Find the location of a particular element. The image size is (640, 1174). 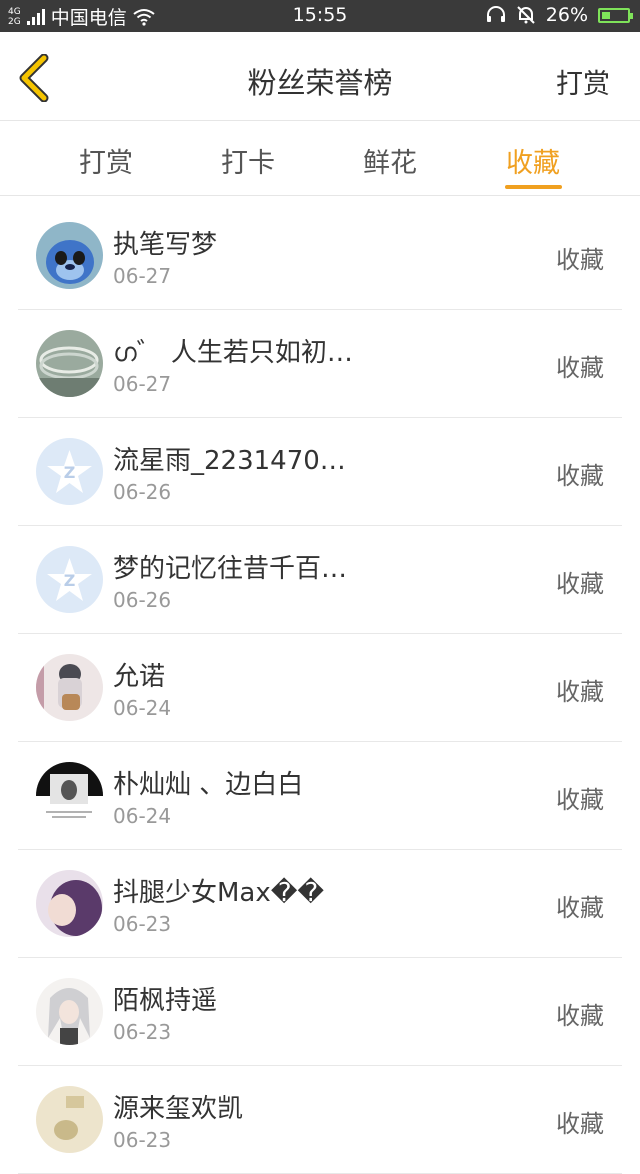

user-name: 允诺 is located at coordinates (139, 677).